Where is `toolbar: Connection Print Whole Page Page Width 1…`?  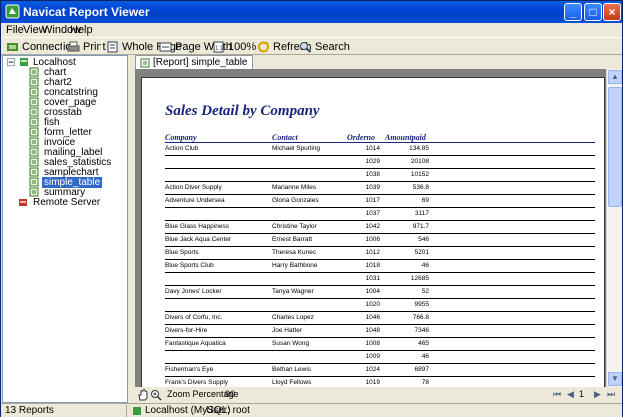
toolbar: Connection Print Whole Page Page Width 1… is located at coordinates (311, 46).